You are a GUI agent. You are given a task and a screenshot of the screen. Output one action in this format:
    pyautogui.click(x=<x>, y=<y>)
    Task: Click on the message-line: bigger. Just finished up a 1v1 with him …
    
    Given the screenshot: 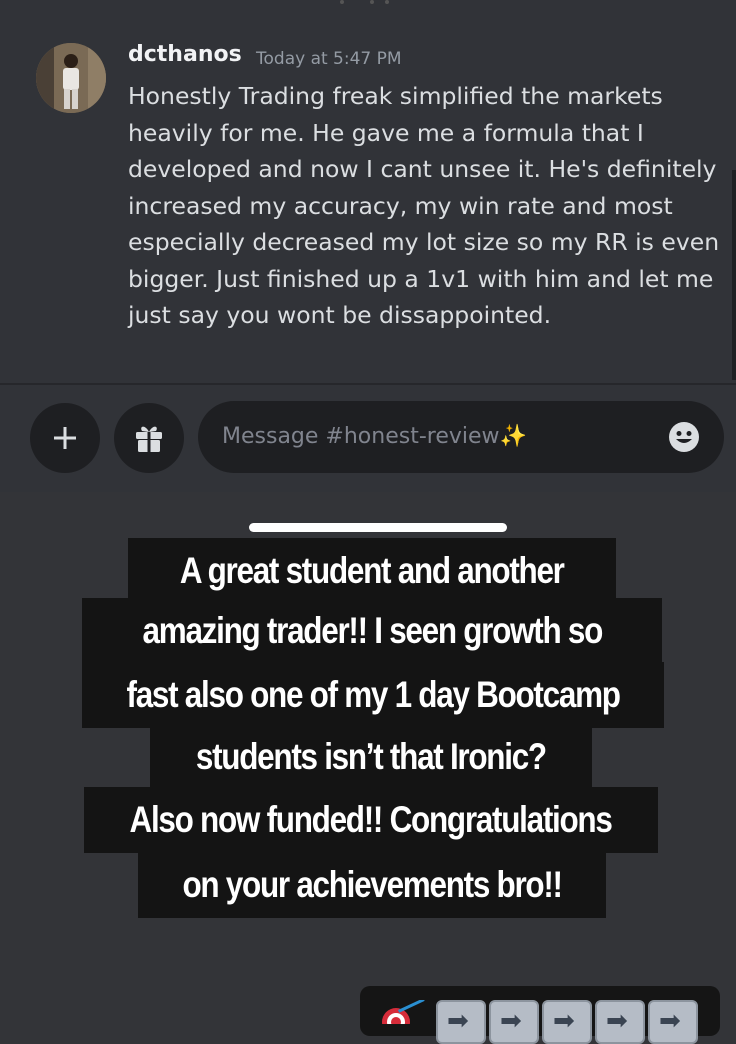 What is the action you would take?
    pyautogui.click(x=421, y=278)
    